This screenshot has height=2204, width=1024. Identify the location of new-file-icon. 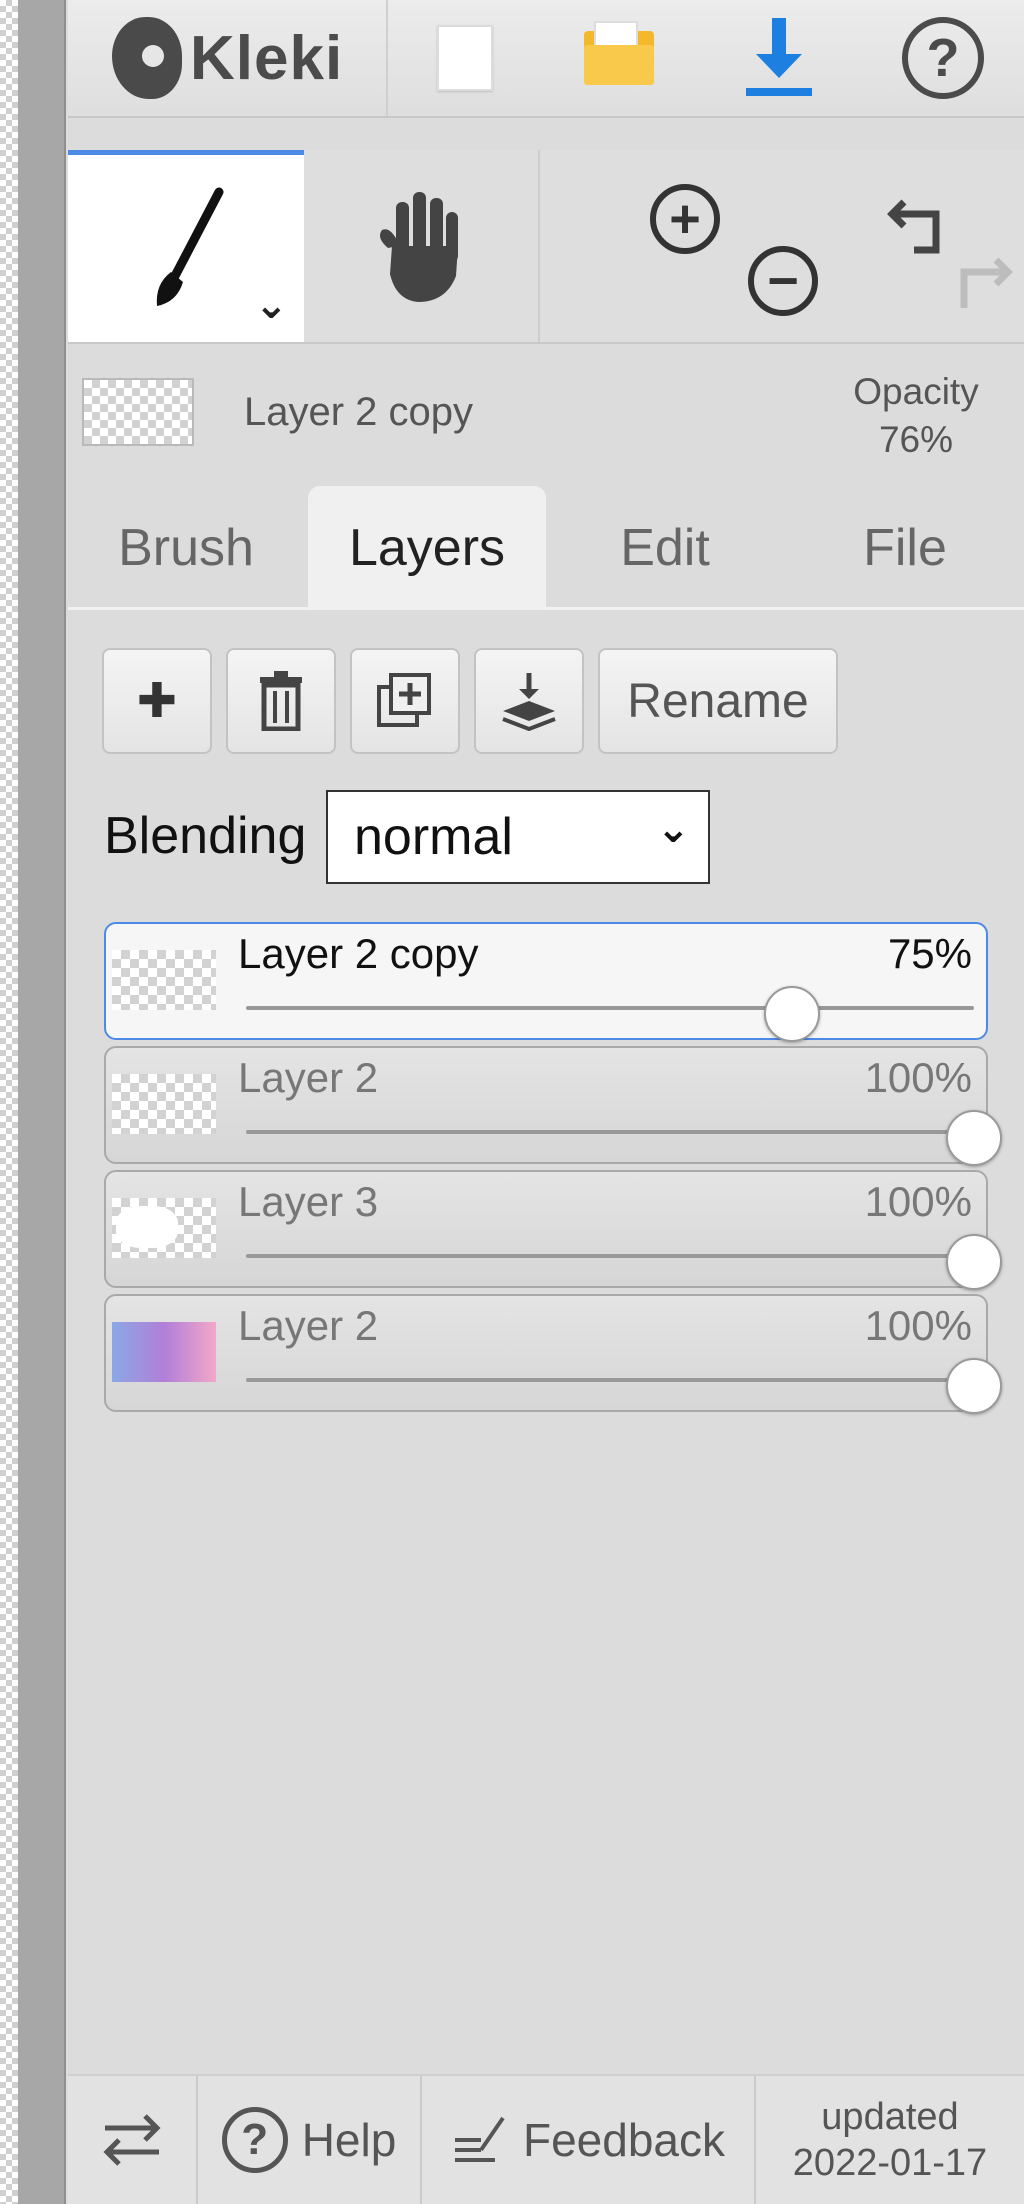
(465, 58).